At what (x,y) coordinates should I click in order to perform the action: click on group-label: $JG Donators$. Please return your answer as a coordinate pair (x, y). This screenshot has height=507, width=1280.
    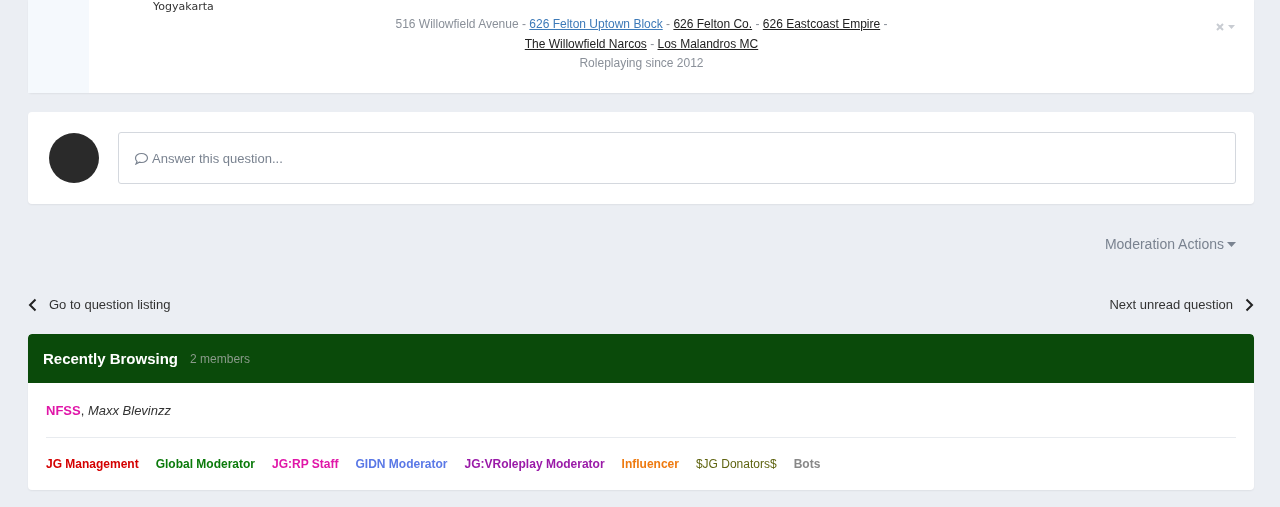
    Looking at the image, I should click on (736, 464).